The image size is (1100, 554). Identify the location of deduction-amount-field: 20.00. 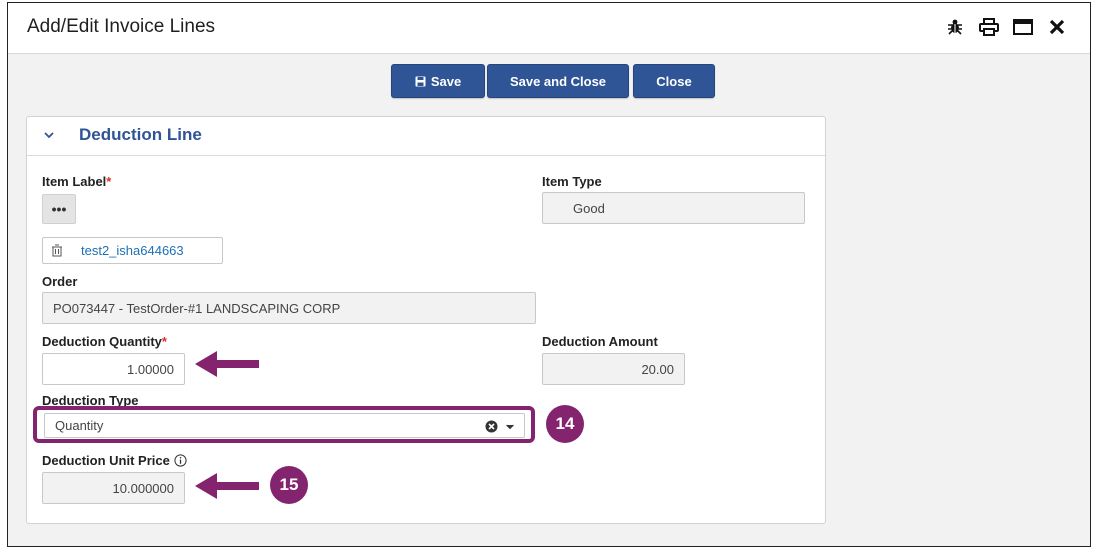
(613, 369).